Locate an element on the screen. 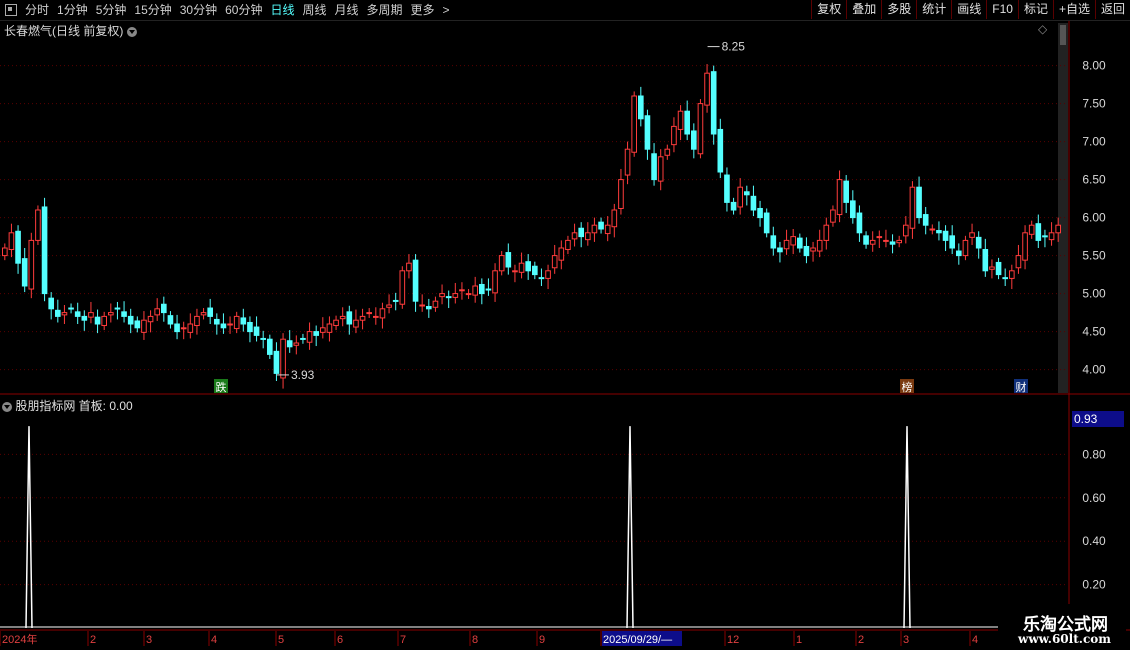  time-label: 6 is located at coordinates (340, 640).